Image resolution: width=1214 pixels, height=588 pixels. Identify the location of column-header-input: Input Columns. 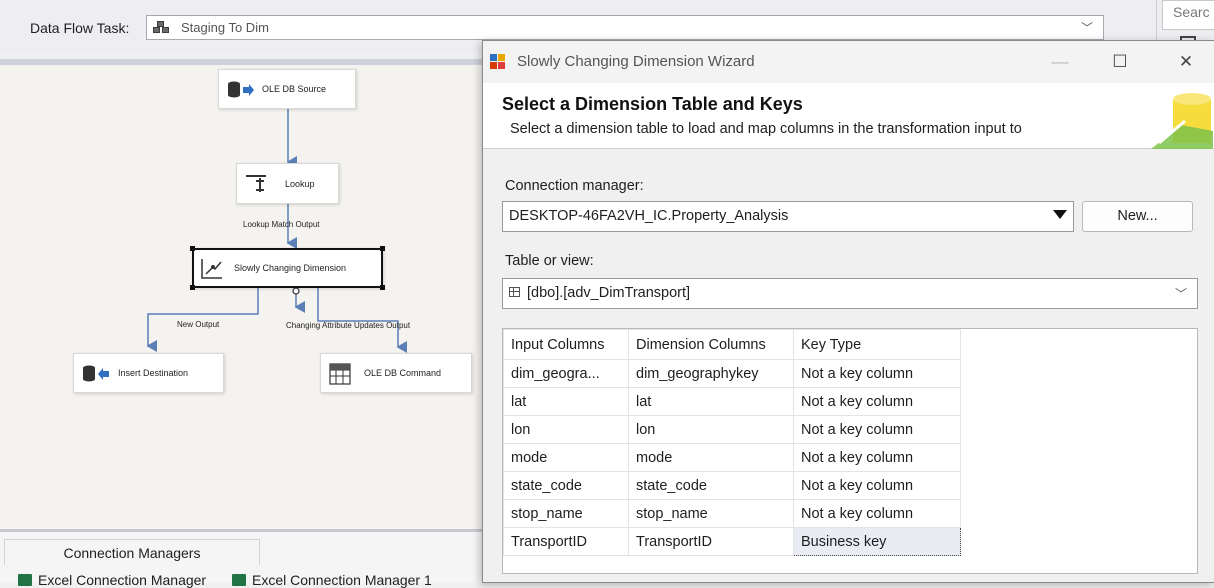
(566, 344).